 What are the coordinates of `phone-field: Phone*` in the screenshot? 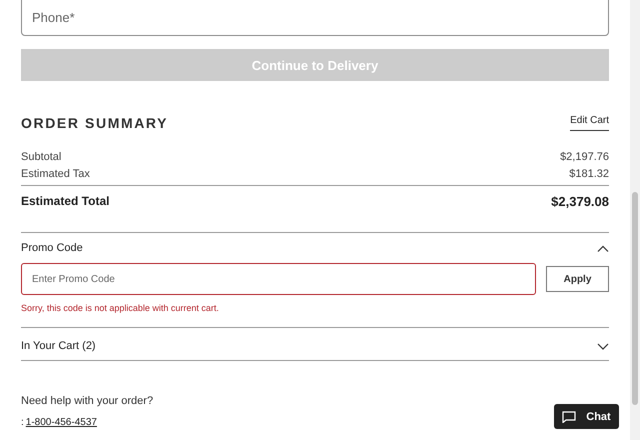 It's located at (315, 18).